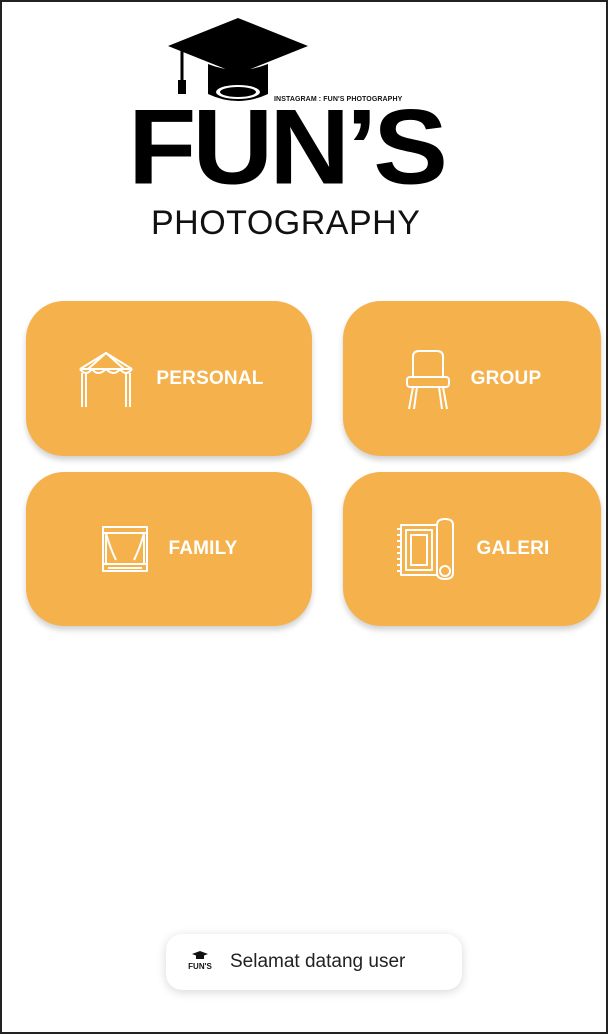 The width and height of the screenshot is (608, 1034). Describe the element at coordinates (286, 223) in the screenshot. I see `brand-subtitle: PHOTOGRAPHY` at that location.